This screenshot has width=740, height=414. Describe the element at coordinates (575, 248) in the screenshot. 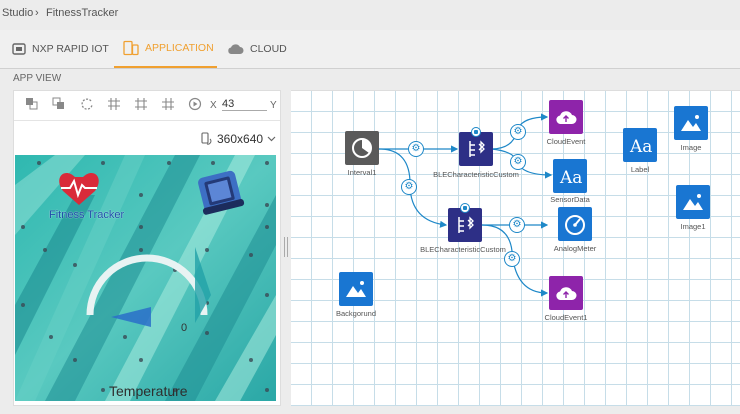

I see `node-label-analog-meter: AnalogMeter` at that location.